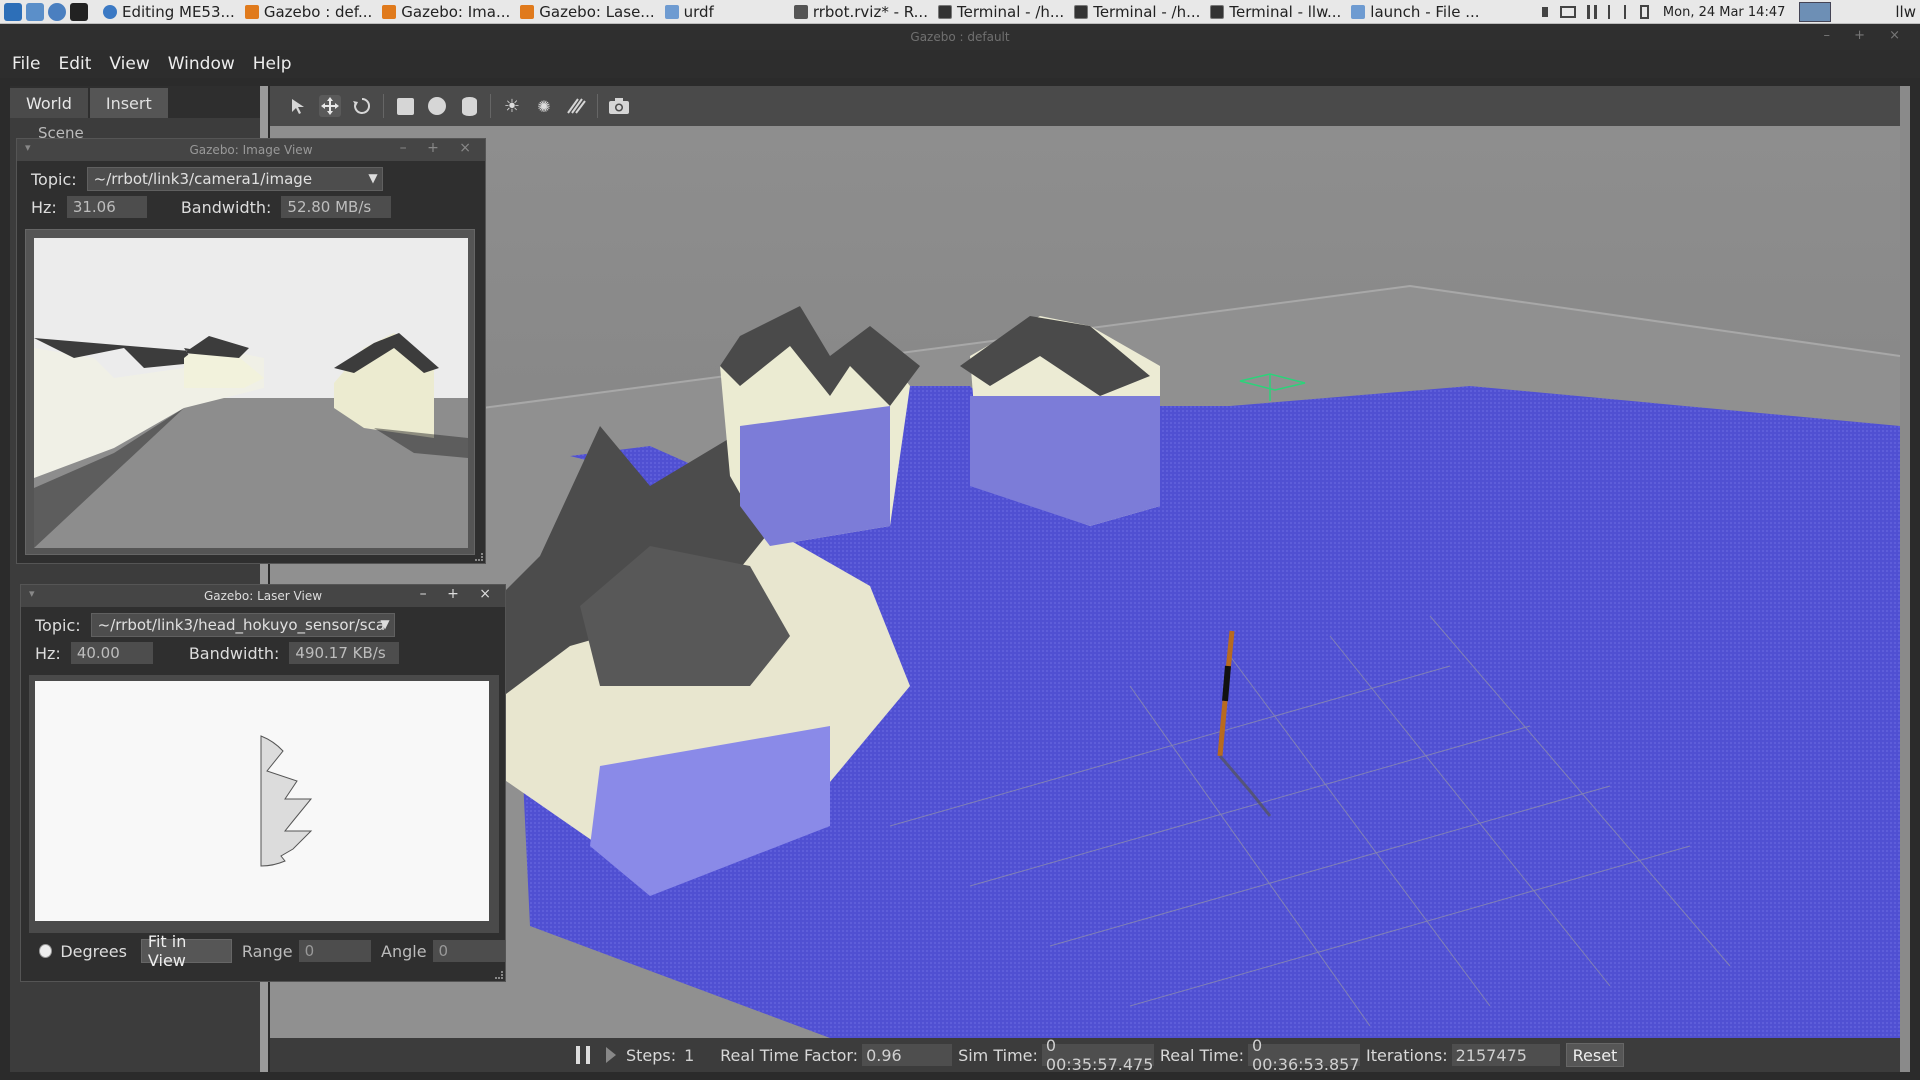 The width and height of the screenshot is (1920, 1080). What do you see at coordinates (1905, 579) in the screenshot?
I see `viewport-scrollbar` at bounding box center [1905, 579].